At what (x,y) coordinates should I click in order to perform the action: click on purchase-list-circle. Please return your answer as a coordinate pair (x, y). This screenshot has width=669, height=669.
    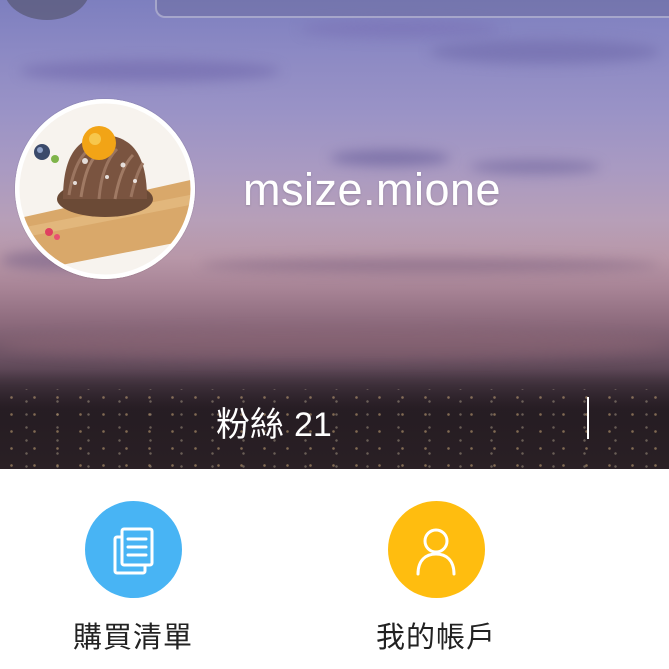
    Looking at the image, I should click on (133, 549).